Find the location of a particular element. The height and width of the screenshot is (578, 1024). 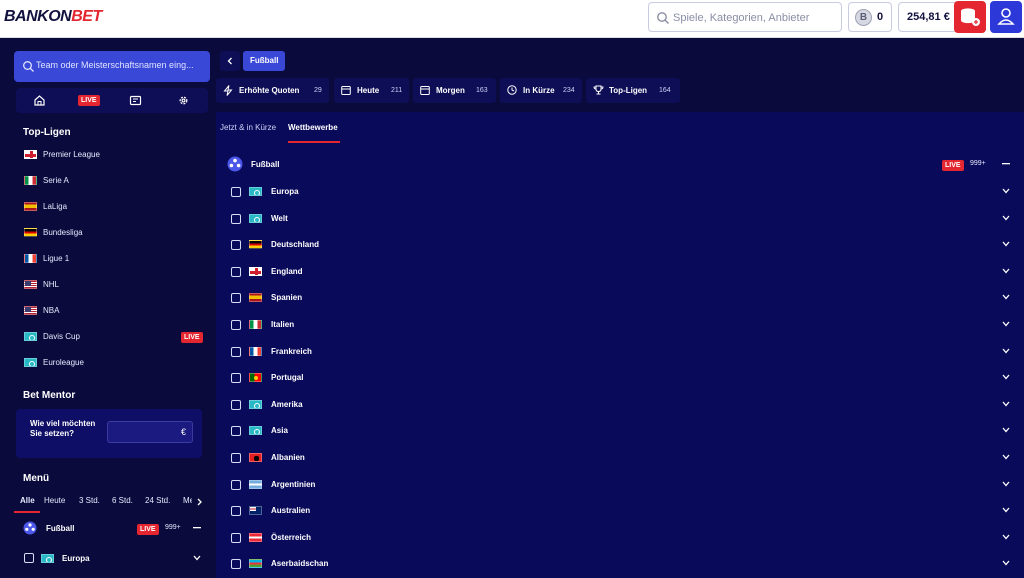

region-row: Europa is located at coordinates (620, 192).